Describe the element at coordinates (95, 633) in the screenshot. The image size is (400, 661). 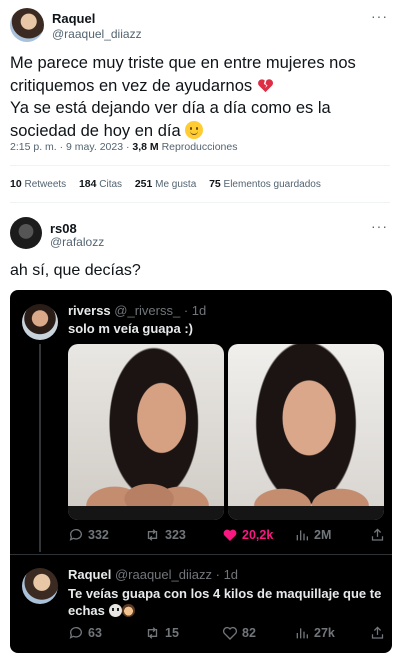
I see `reply-count: 63` at that location.